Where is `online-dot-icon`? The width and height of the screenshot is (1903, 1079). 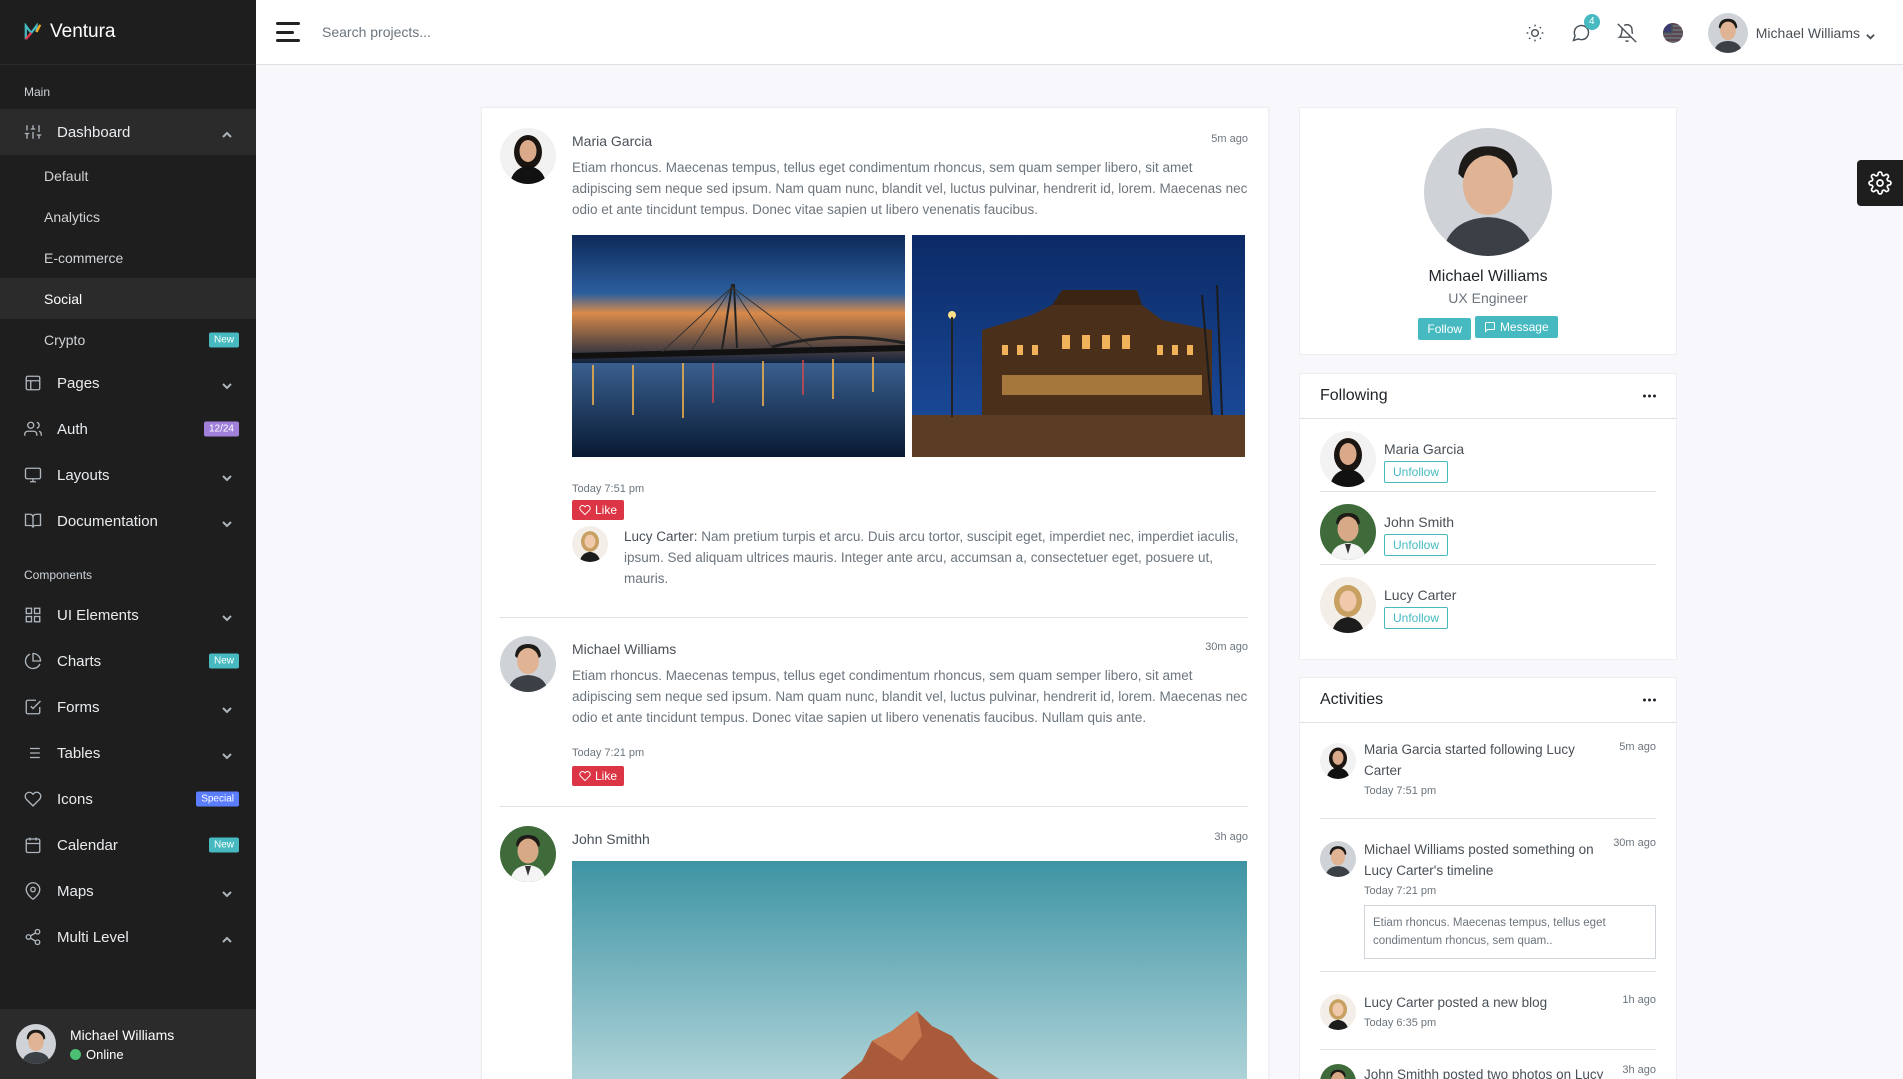 online-dot-icon is located at coordinates (75, 1054).